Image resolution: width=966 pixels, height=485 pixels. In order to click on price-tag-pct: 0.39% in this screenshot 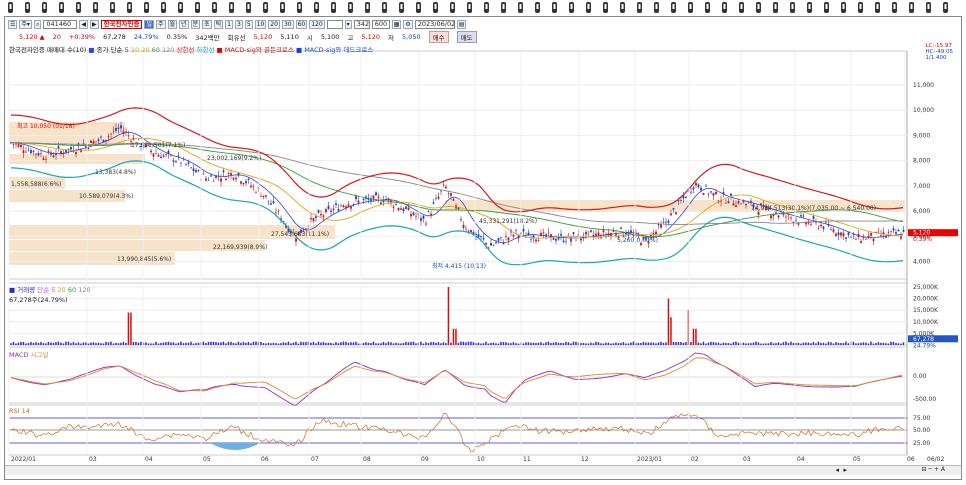, I will do `click(922, 239)`.